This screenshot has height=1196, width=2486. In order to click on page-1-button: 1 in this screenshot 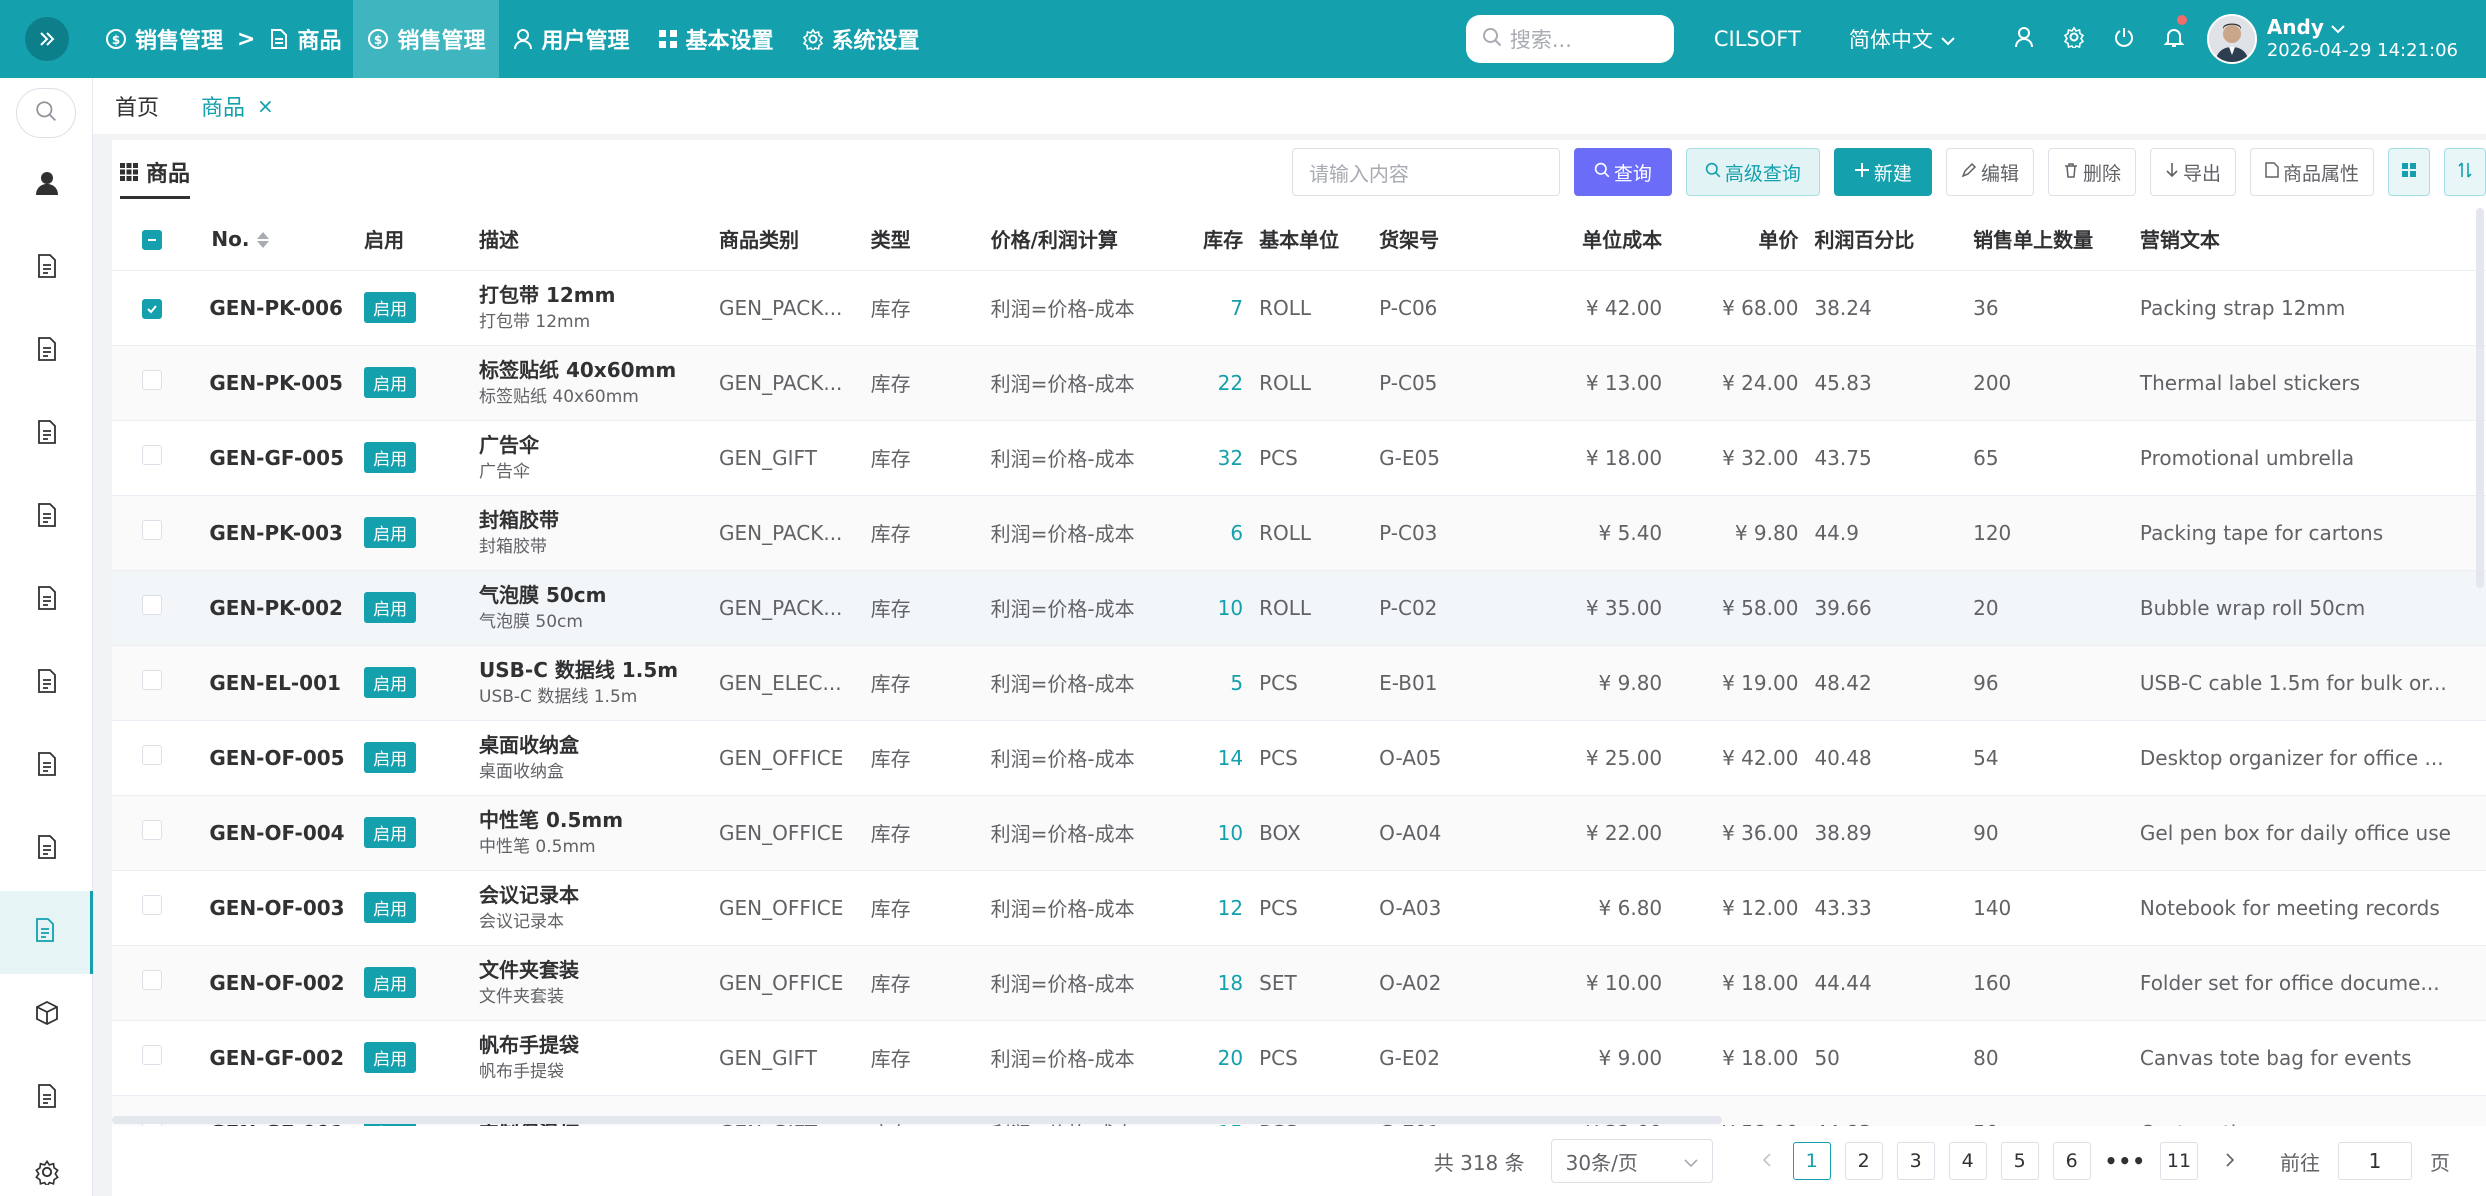, I will do `click(1811, 1161)`.